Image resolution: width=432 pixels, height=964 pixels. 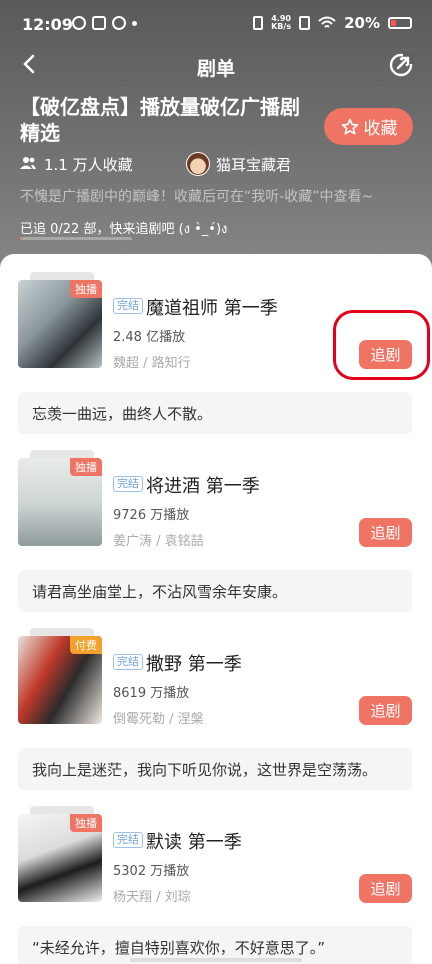 What do you see at coordinates (88, 165) in the screenshot?
I see `favorite-count: 1.1 万人收藏` at bounding box center [88, 165].